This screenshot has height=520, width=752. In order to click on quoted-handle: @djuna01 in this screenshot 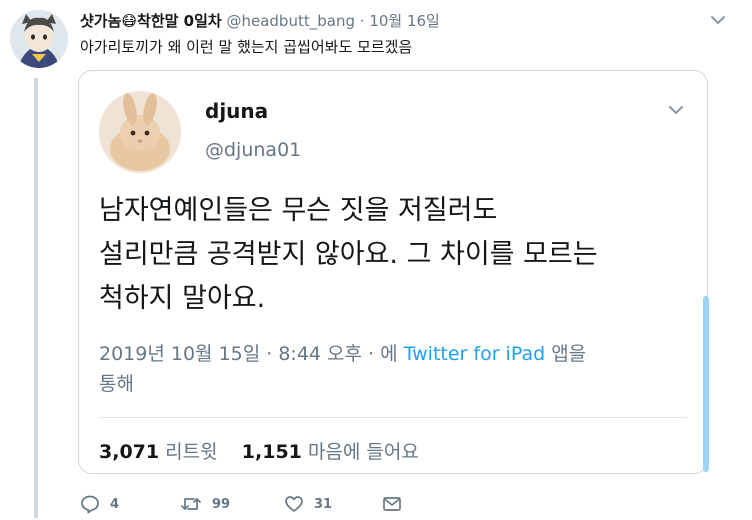, I will do `click(253, 150)`.